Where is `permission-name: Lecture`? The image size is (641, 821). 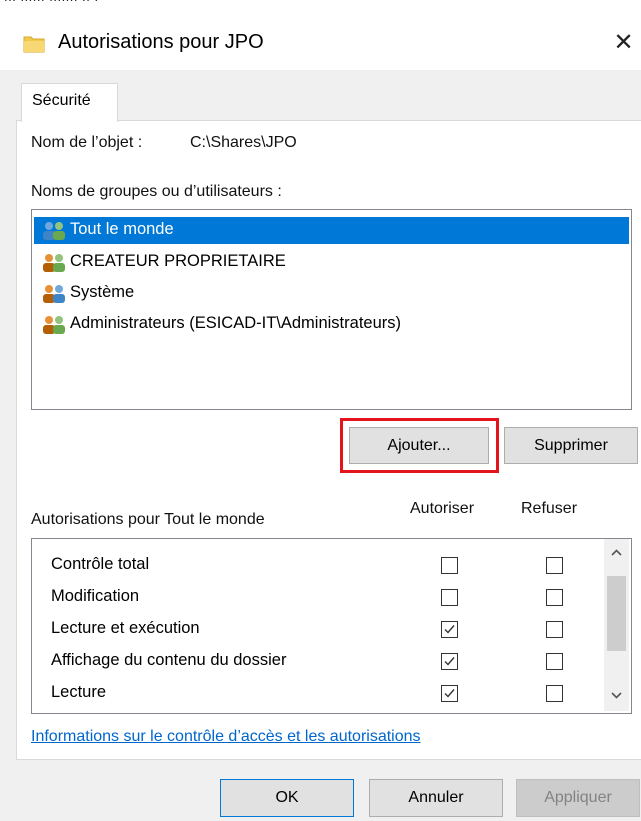 permission-name: Lecture is located at coordinates (79, 692).